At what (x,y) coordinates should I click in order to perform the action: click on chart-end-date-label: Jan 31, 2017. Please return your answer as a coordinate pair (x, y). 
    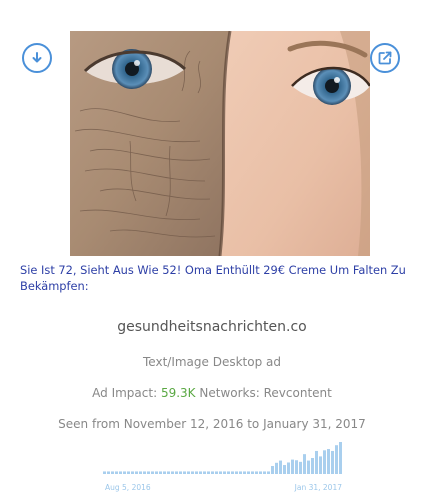
    Looking at the image, I should click on (318, 487).